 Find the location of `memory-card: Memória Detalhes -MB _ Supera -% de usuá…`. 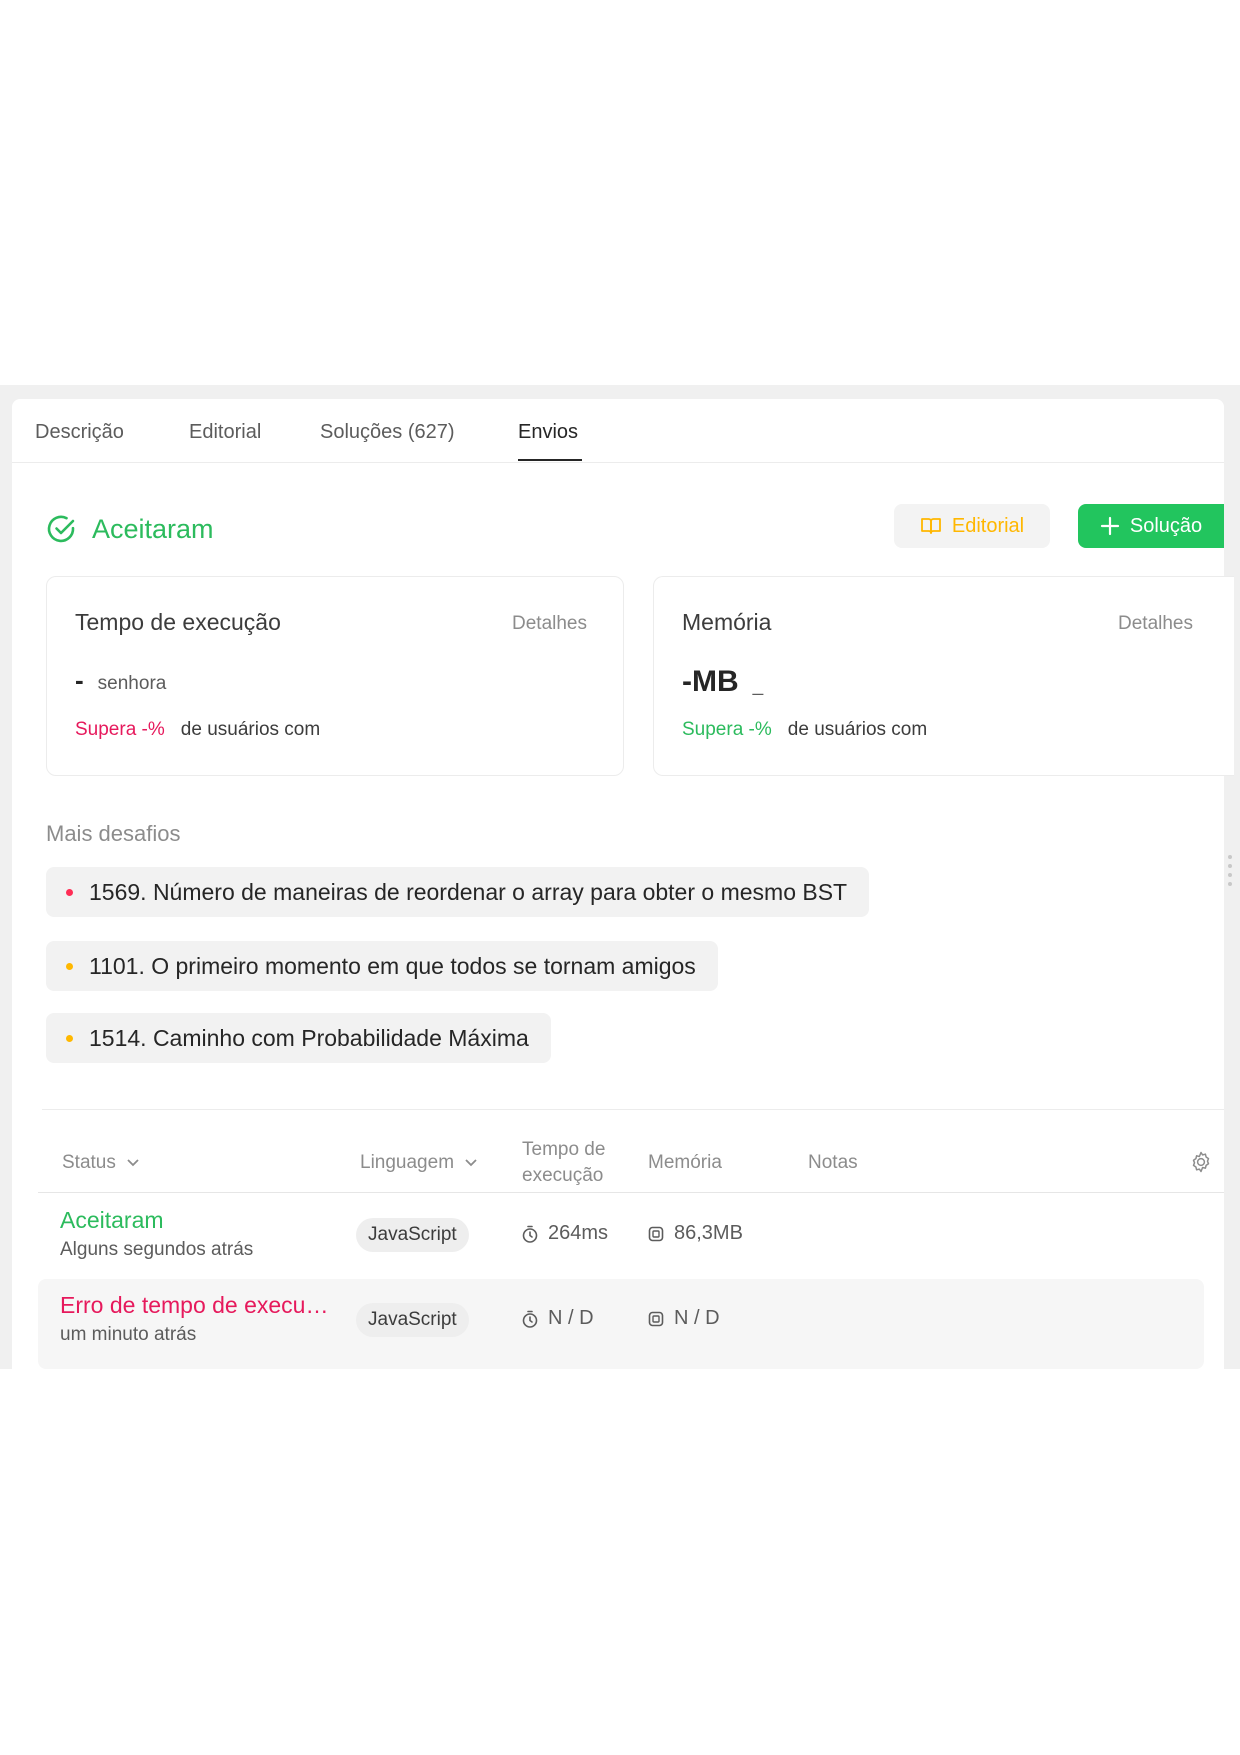

memory-card: Memória Detalhes -MB _ Supera -% de usuá… is located at coordinates (943, 676).